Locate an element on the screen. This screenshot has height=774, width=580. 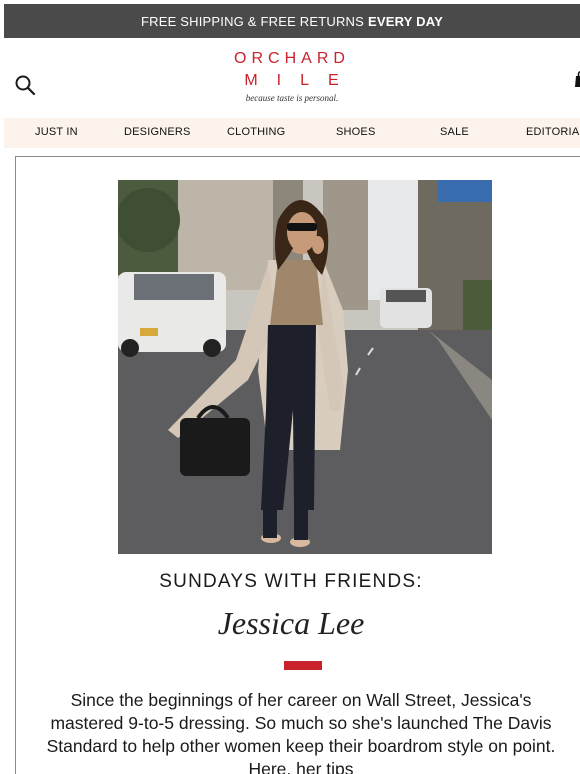
article-title: Jessica Lee is located at coordinates (291, 623).